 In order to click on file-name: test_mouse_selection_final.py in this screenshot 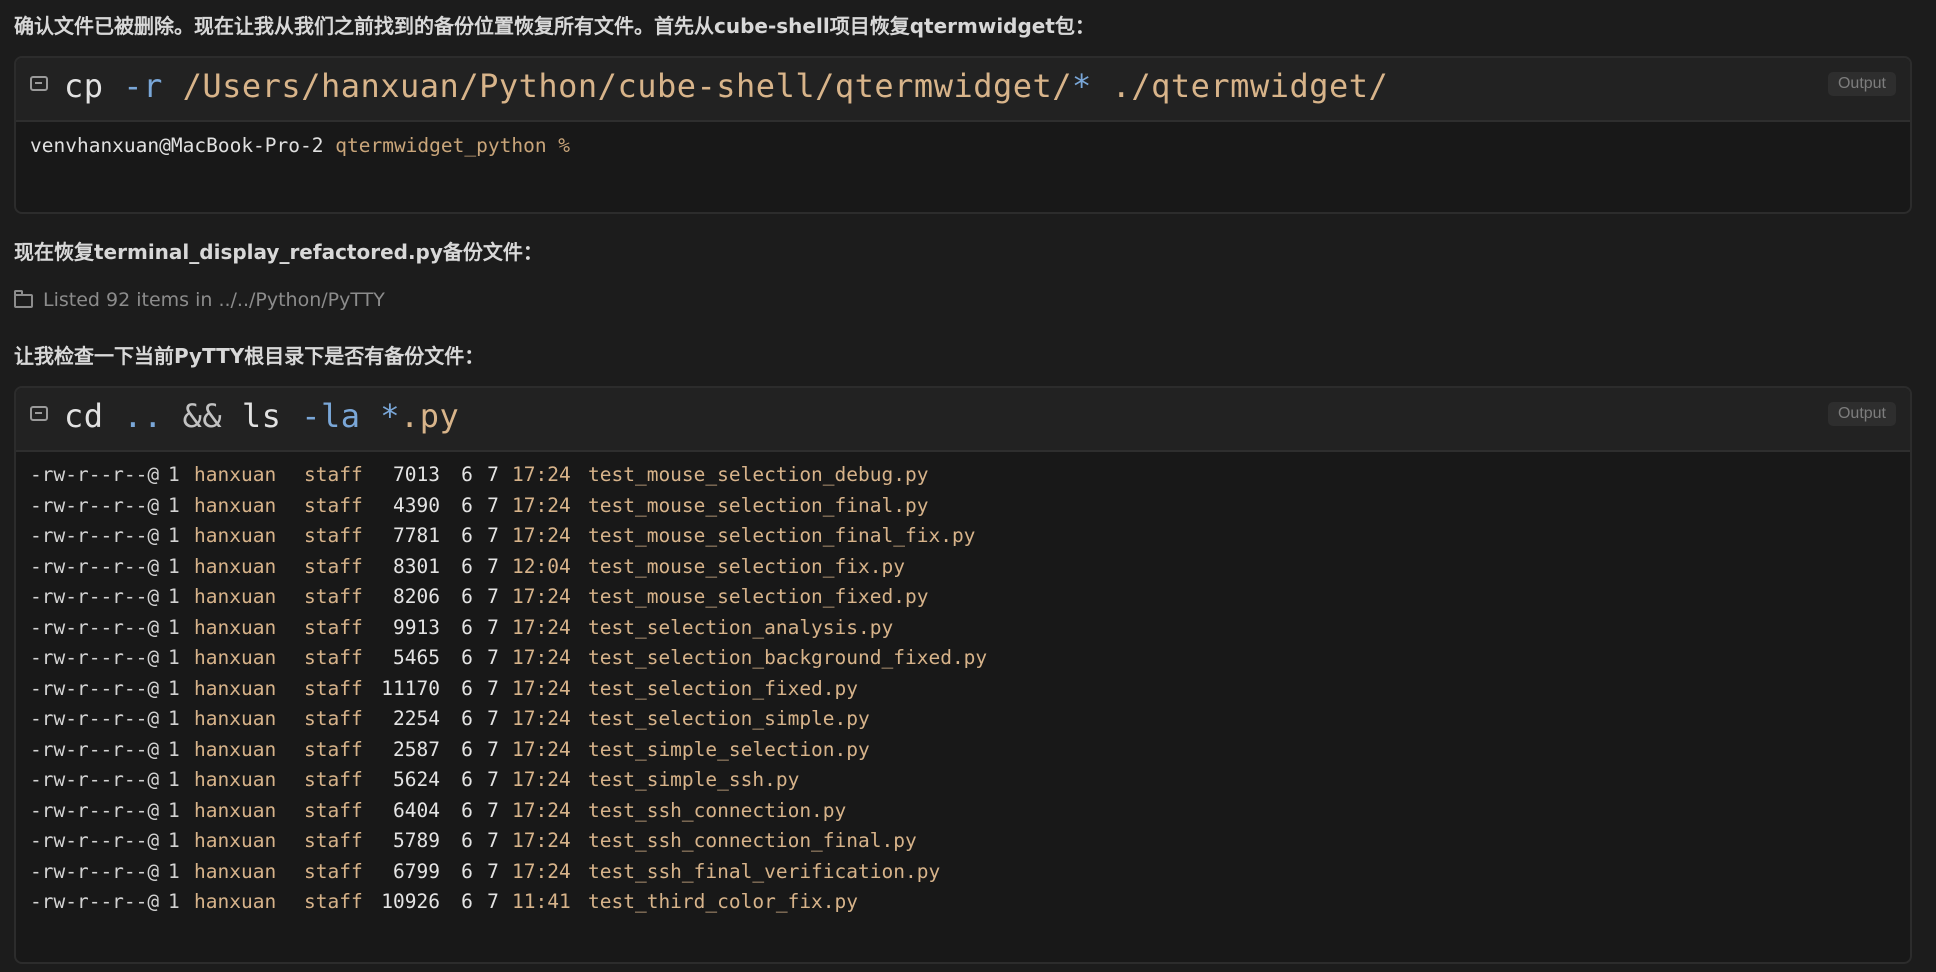, I will do `click(758, 505)`.